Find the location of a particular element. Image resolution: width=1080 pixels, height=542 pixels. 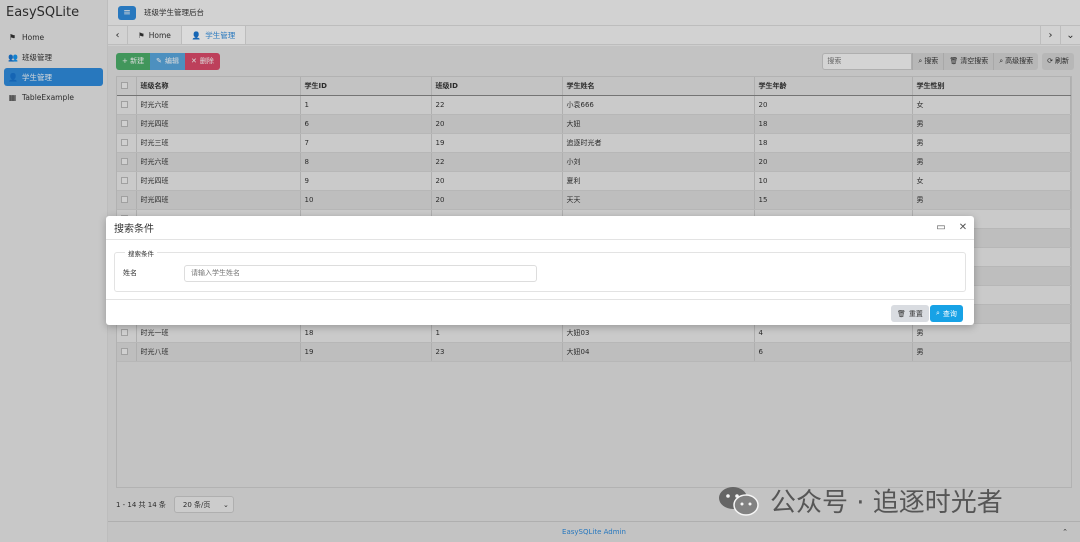

query-label: 查询 is located at coordinates (949, 313).